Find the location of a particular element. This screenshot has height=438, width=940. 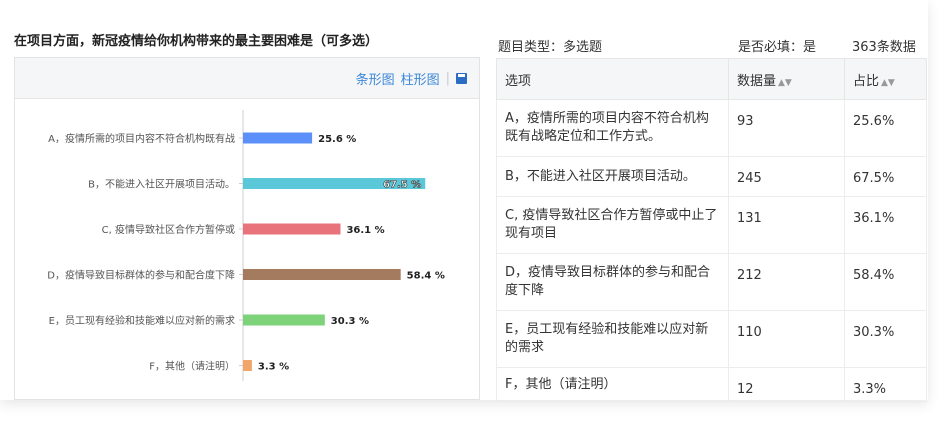

view-switcher: 条形图 柱形图 | is located at coordinates (411, 78).